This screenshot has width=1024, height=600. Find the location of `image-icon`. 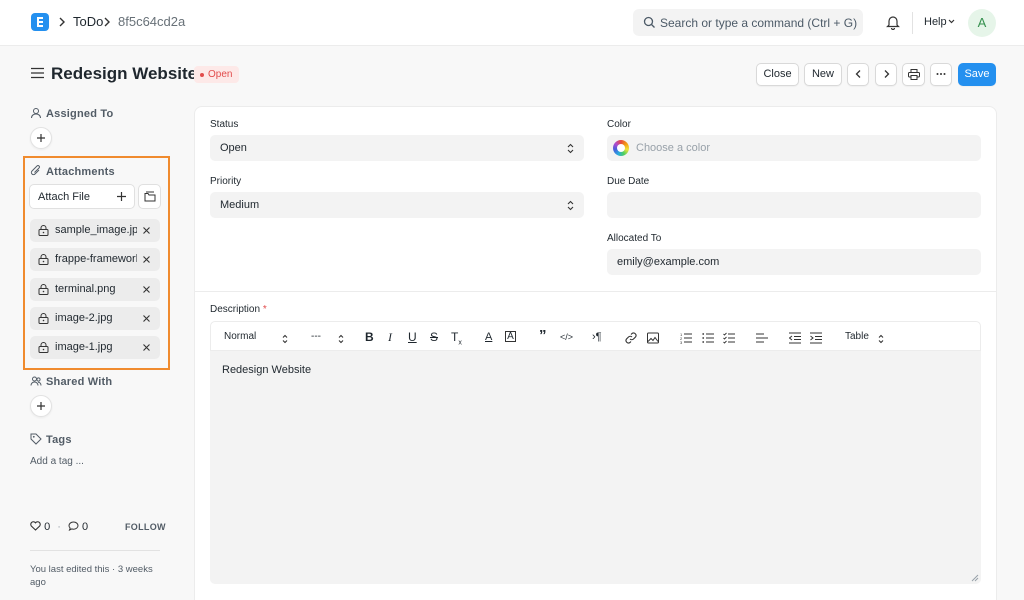

image-icon is located at coordinates (653, 338).